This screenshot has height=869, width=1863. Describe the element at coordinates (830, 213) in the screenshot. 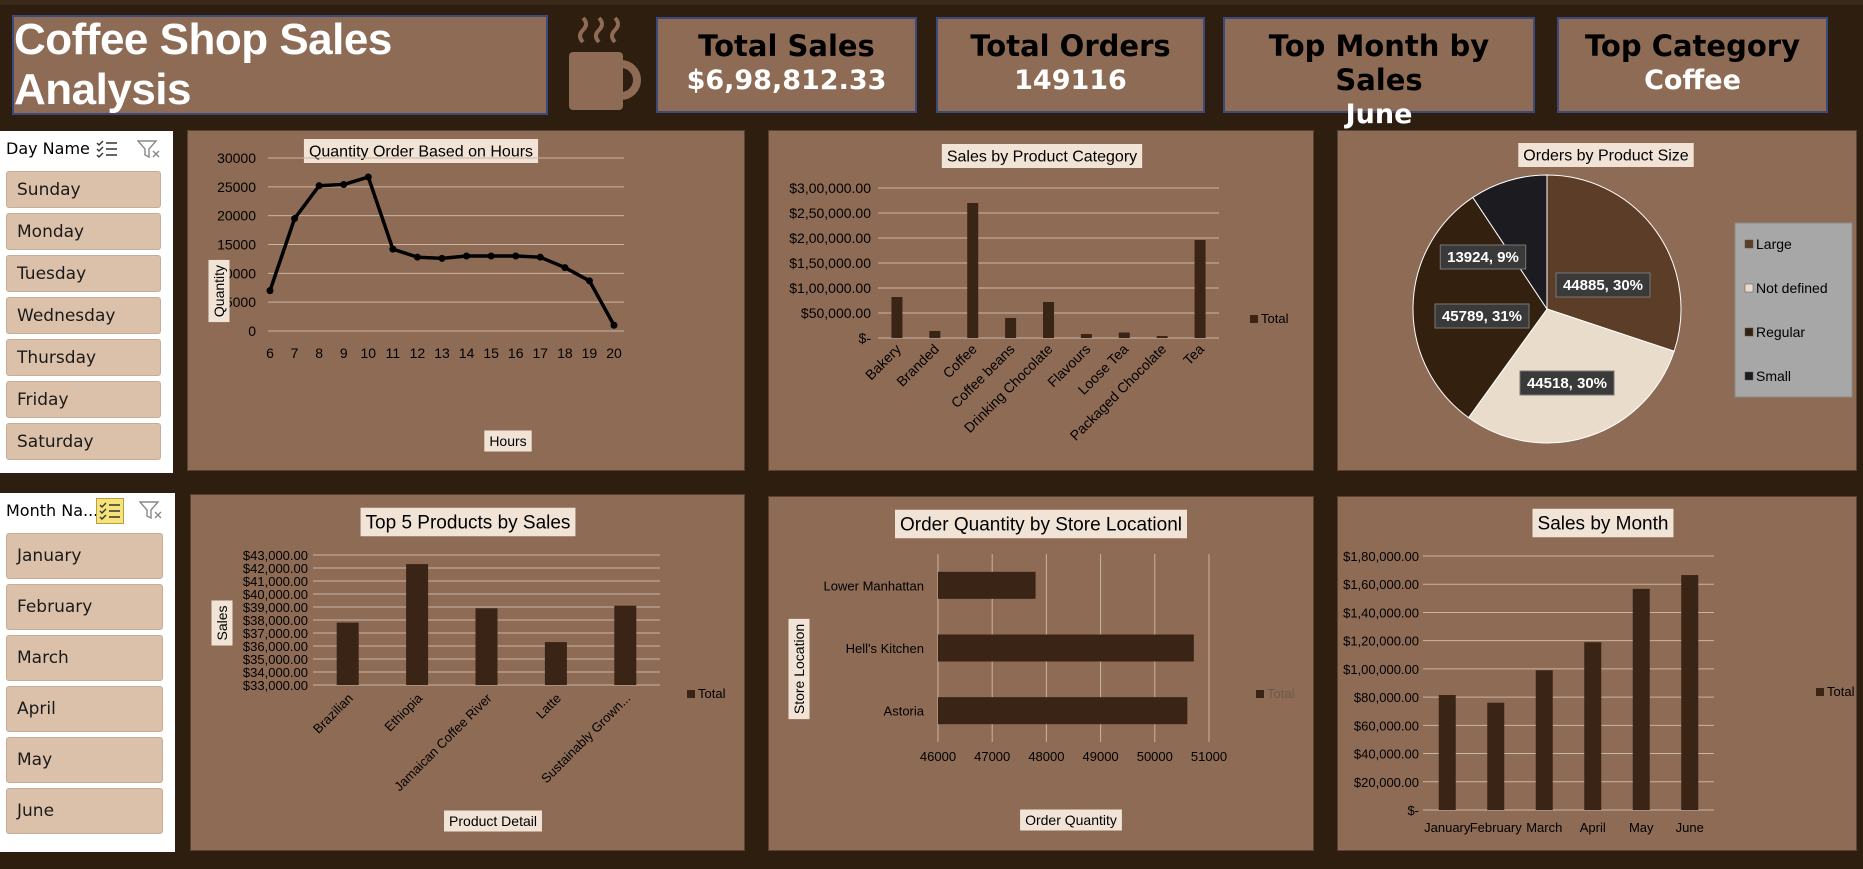

I see `y-tick-label: $2,50,000.00` at that location.